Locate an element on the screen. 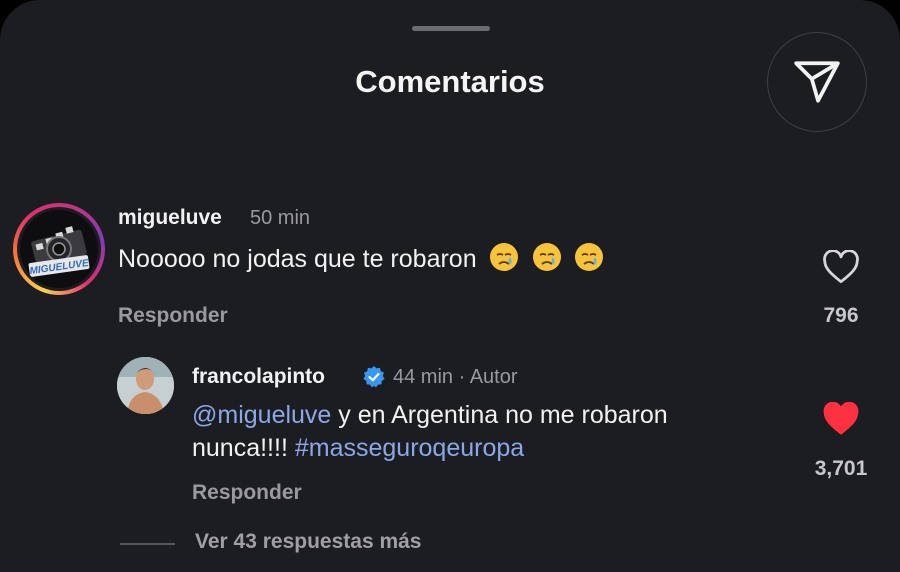 The width and height of the screenshot is (900, 572). avatar: MIGUELUVE is located at coordinates (59, 249).